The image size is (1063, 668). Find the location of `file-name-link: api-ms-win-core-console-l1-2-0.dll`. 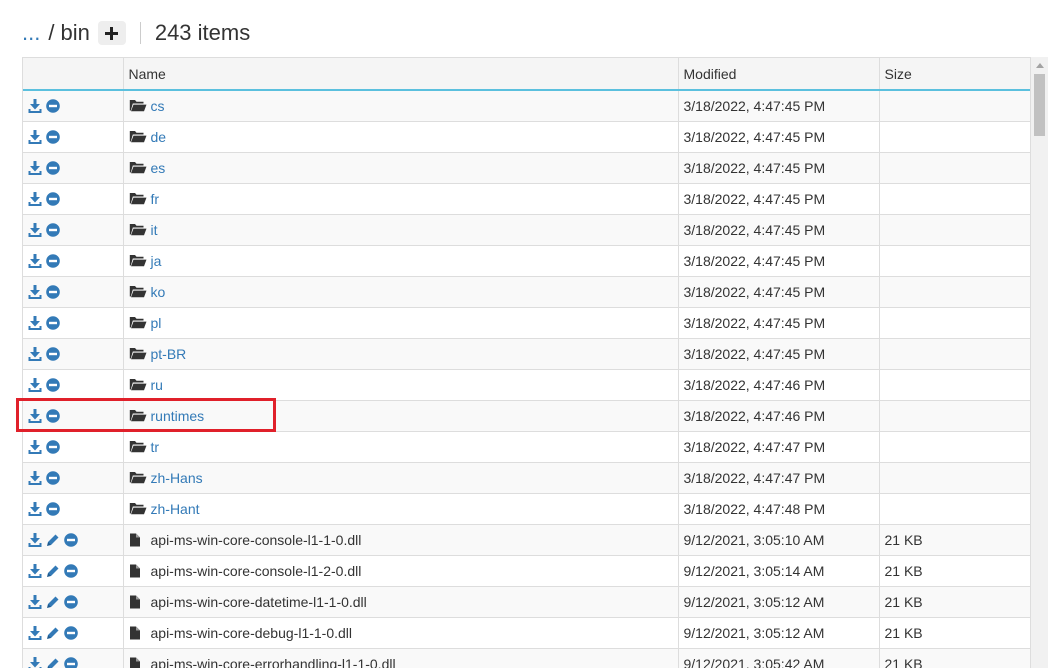

file-name-link: api-ms-win-core-console-l1-2-0.dll is located at coordinates (256, 571).